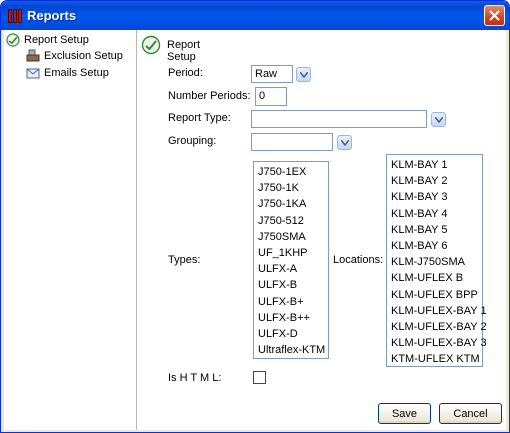 This screenshot has width=510, height=433. Describe the element at coordinates (56, 40) in the screenshot. I see `nav-item-label: Report Setup` at that location.